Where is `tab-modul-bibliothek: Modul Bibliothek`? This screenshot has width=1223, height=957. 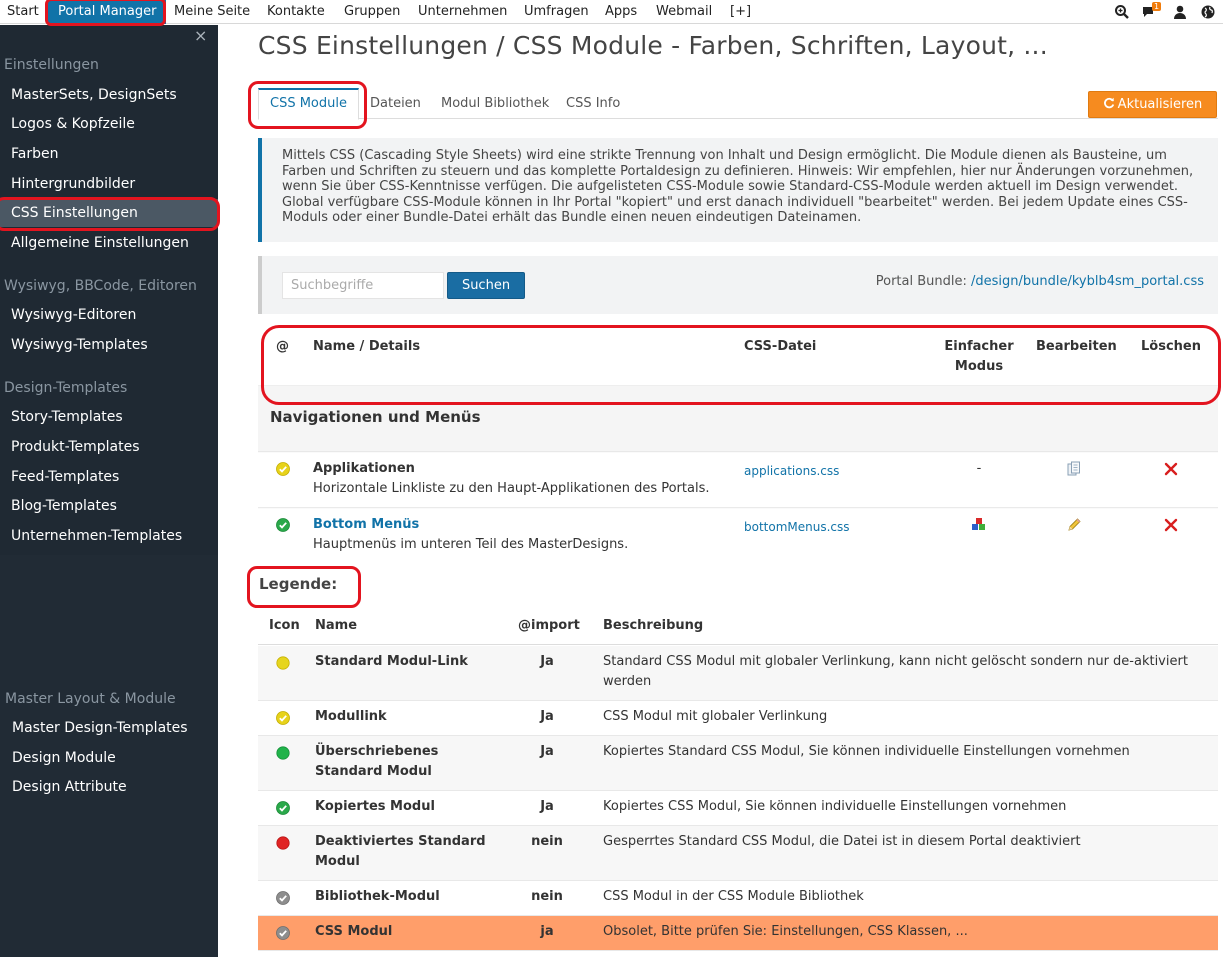 tab-modul-bibliothek: Modul Bibliothek is located at coordinates (495, 103).